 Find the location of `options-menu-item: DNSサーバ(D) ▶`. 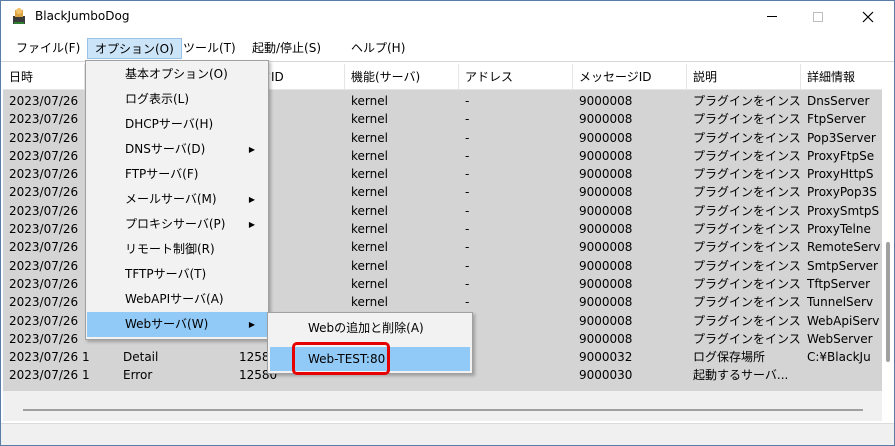

options-menu-item: DNSサーバ(D) ▶ is located at coordinates (177, 149).